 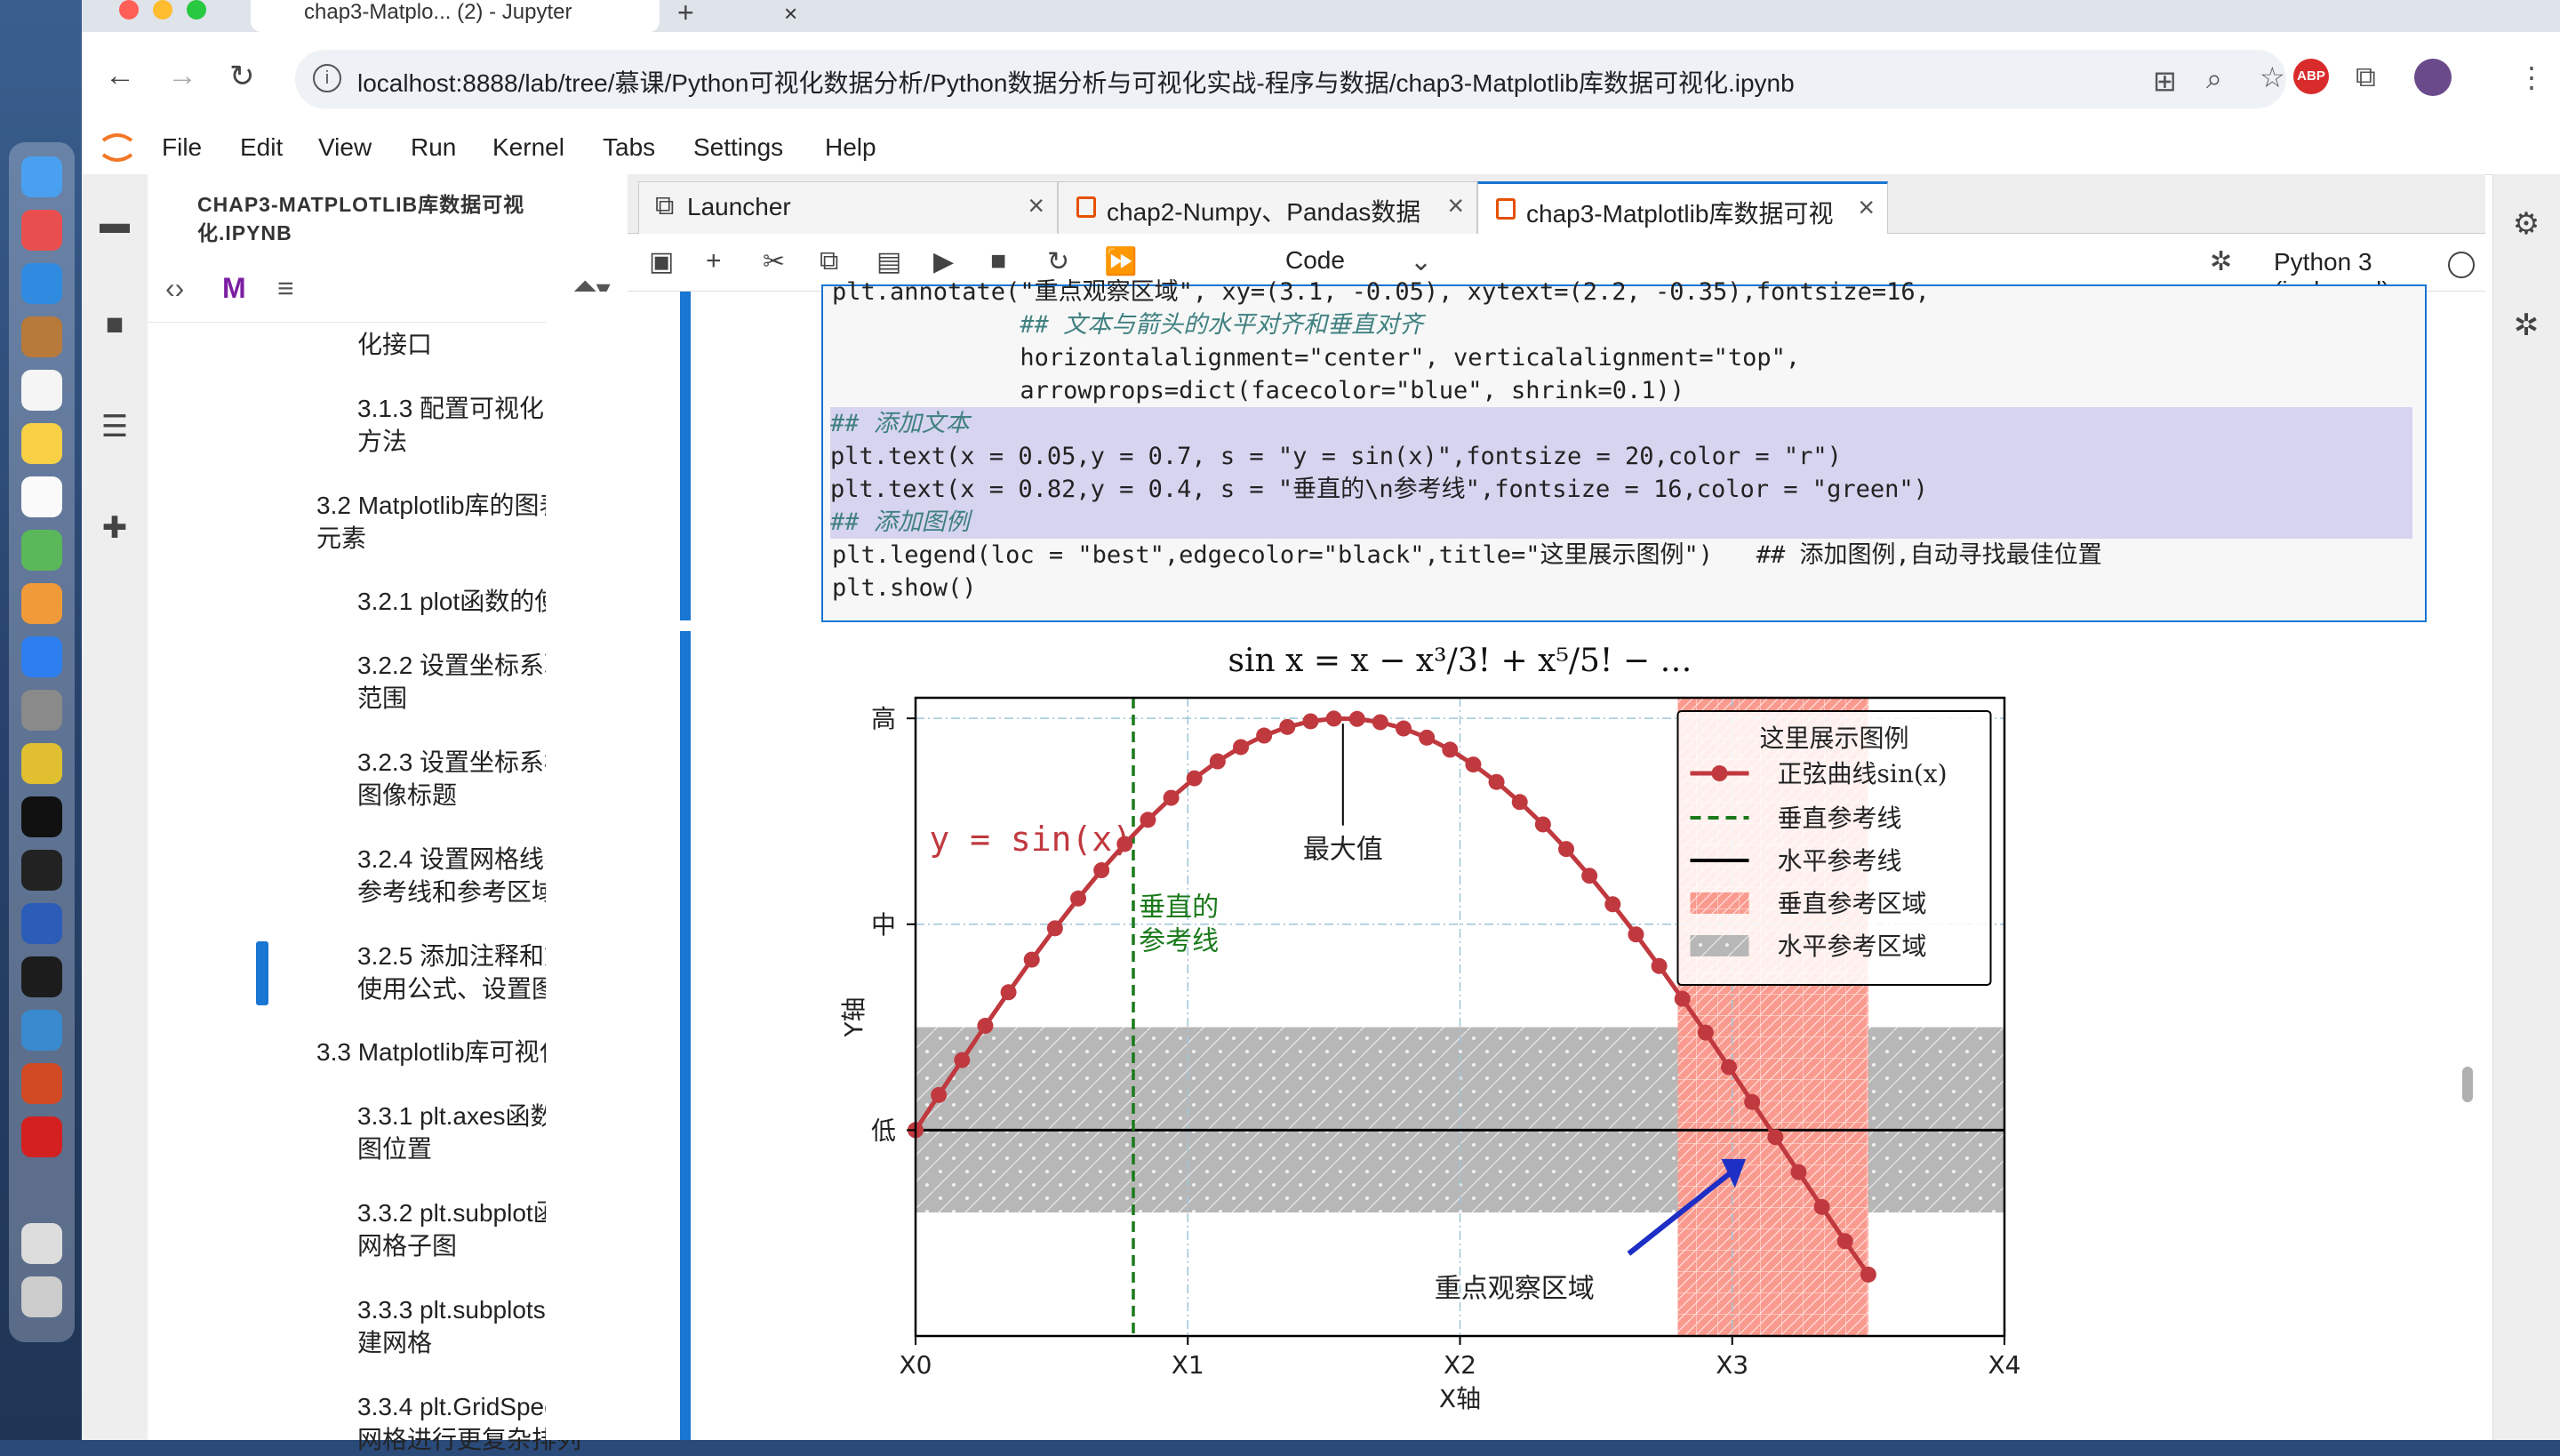 I want to click on x-tick-label: X4, so click(x=2004, y=1365).